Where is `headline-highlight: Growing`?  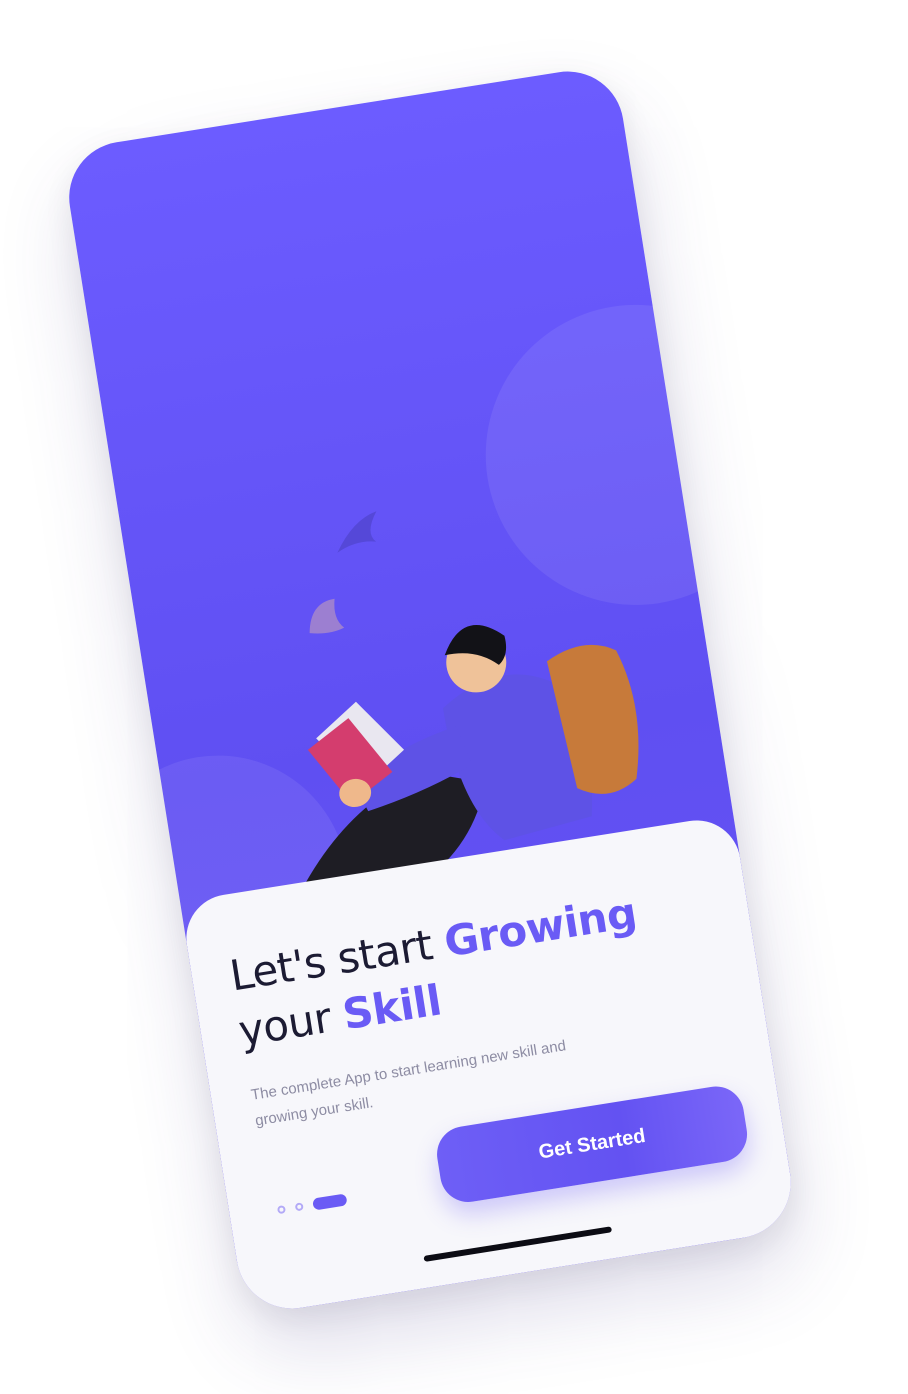
headline-highlight: Growing is located at coordinates (540, 927).